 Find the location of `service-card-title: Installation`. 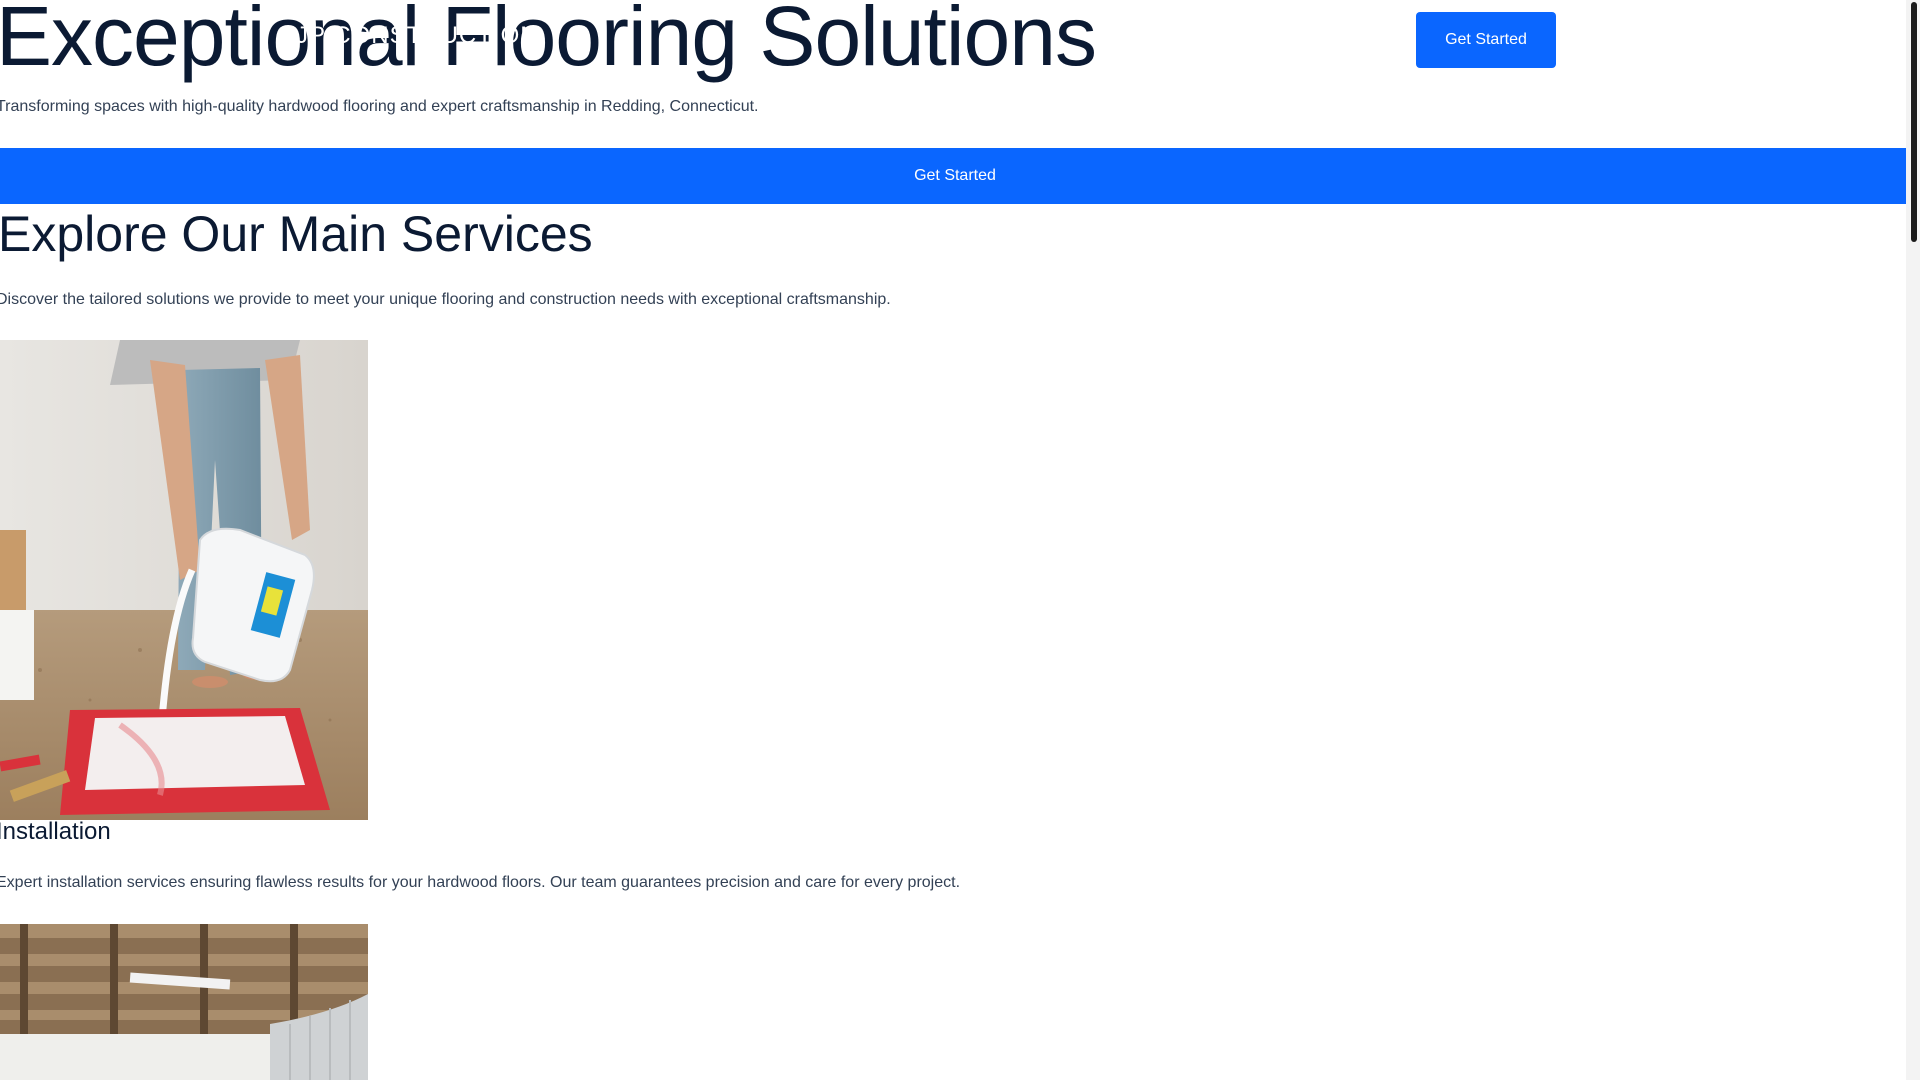

service-card-title: Installation is located at coordinates (55, 831).